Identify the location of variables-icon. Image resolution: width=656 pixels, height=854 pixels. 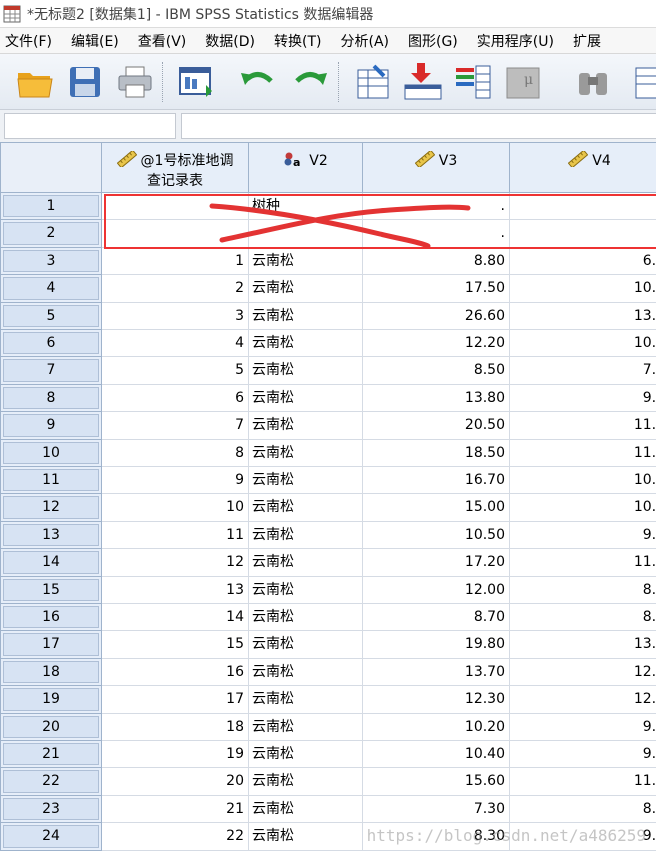
(473, 82).